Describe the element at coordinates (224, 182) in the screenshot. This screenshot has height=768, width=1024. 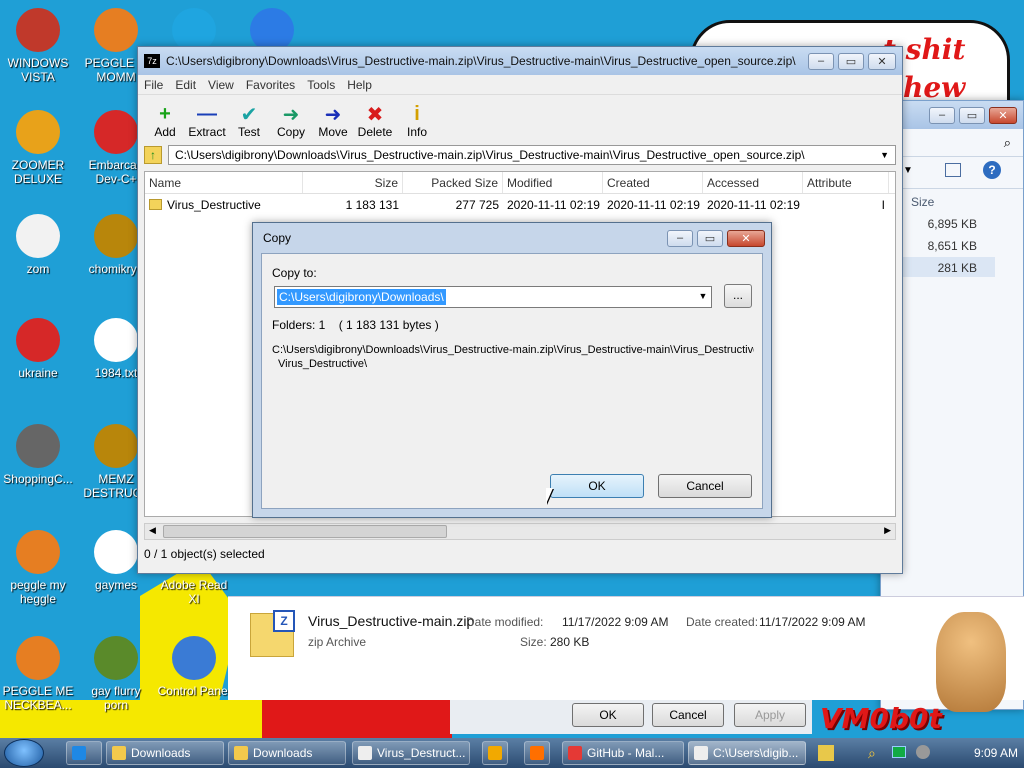
I see `column-header: Name` at that location.